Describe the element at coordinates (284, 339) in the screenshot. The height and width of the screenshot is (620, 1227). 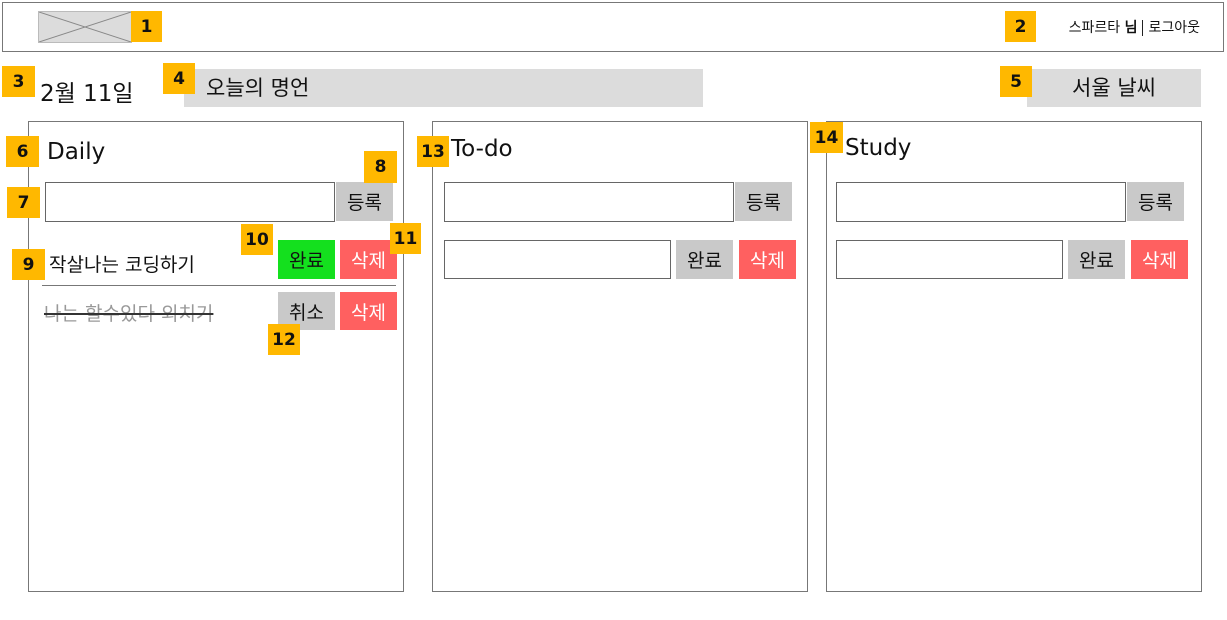
I see `annotation-badge-12: 12` at that location.